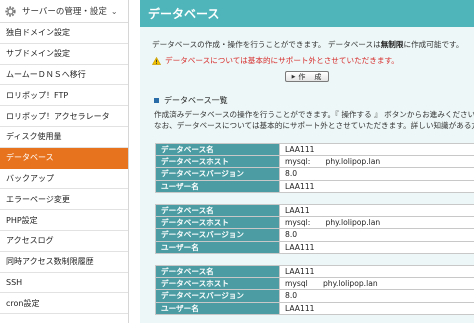  I want to click on sidebar-item-access-log: アクセスログ, so click(64, 241).